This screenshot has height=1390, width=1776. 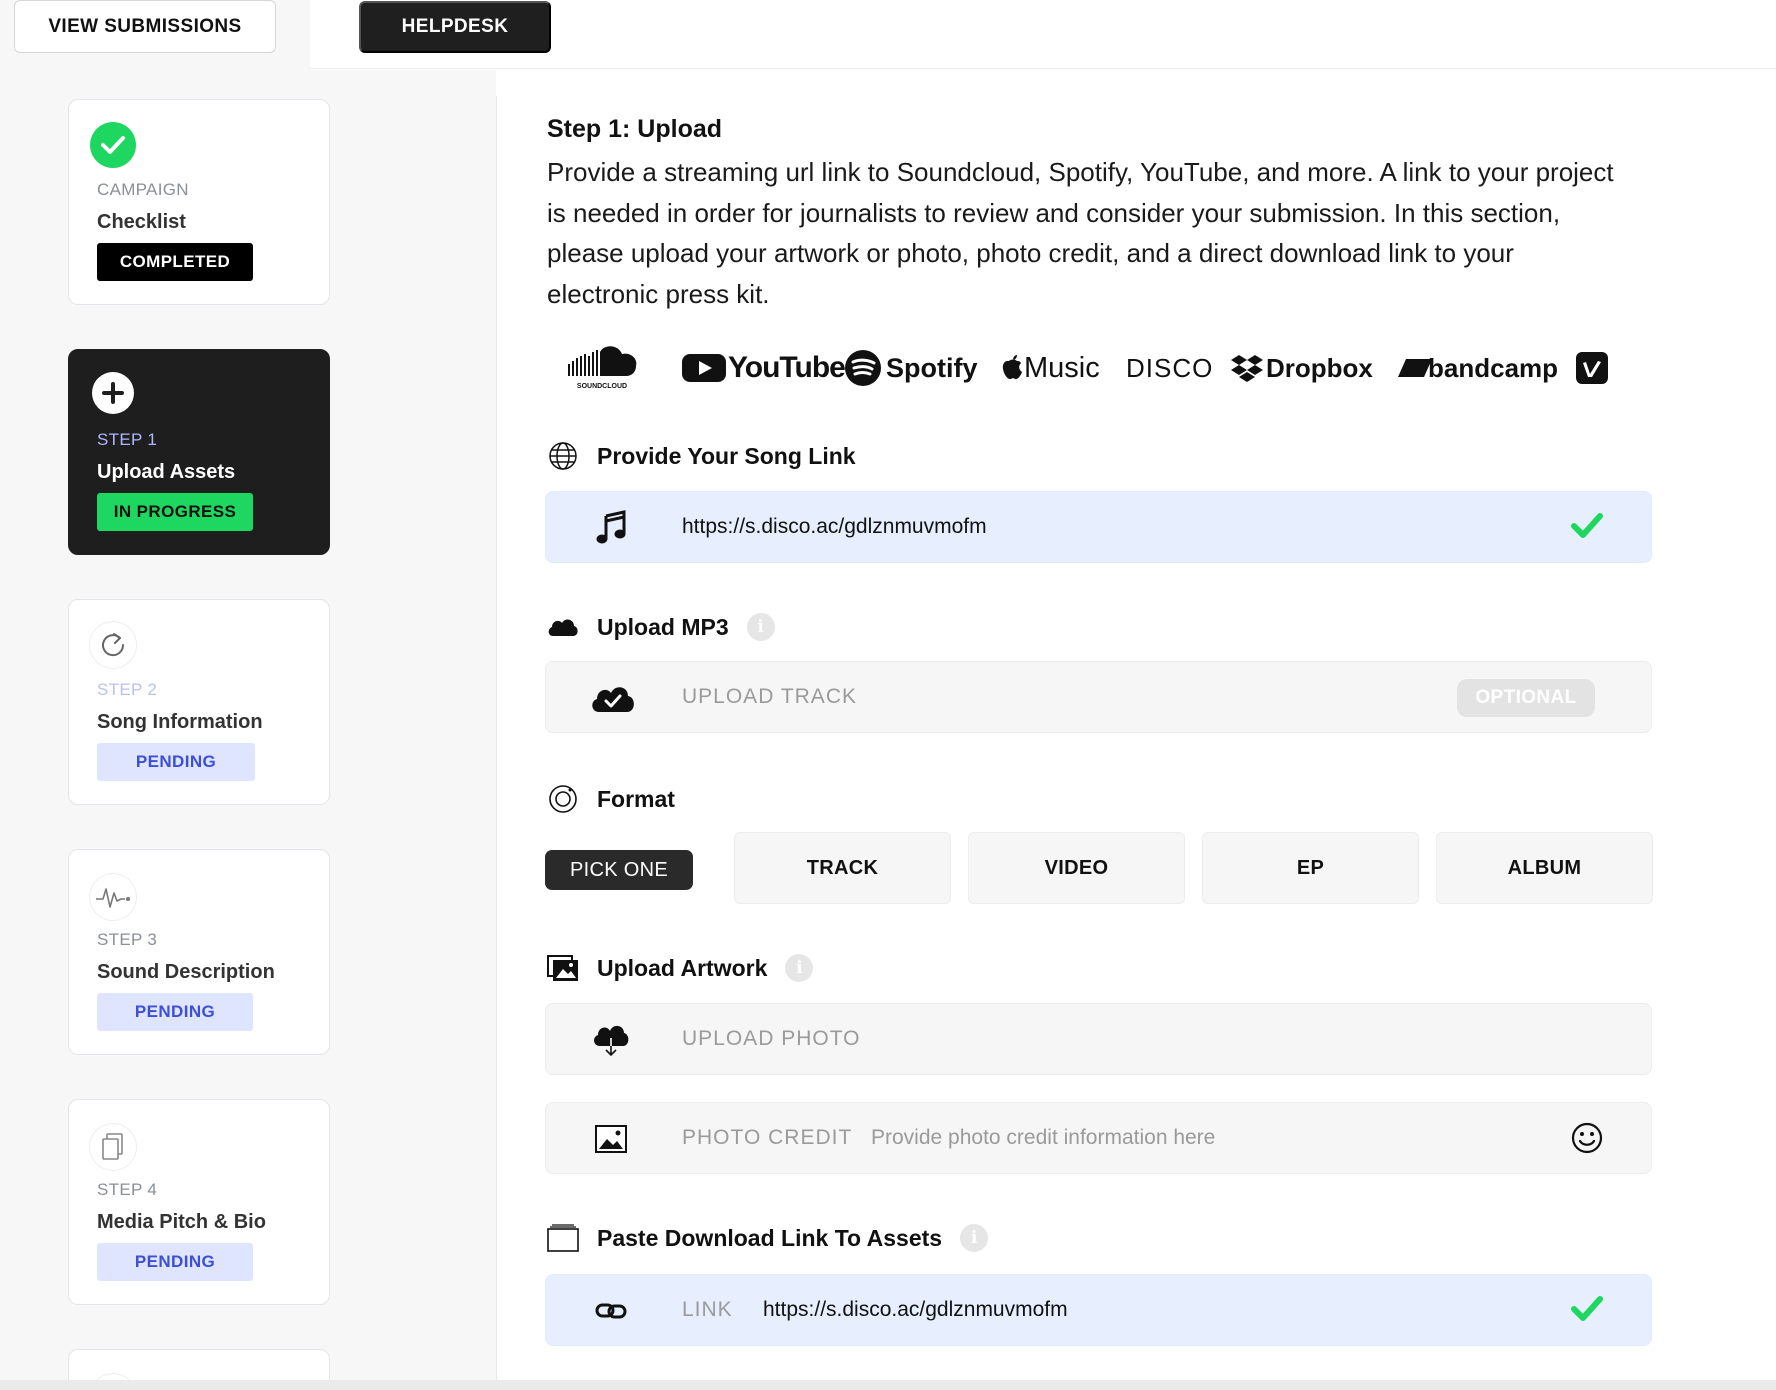 I want to click on upload-photo-label: UPLOAD PHOTO, so click(x=771, y=1038).